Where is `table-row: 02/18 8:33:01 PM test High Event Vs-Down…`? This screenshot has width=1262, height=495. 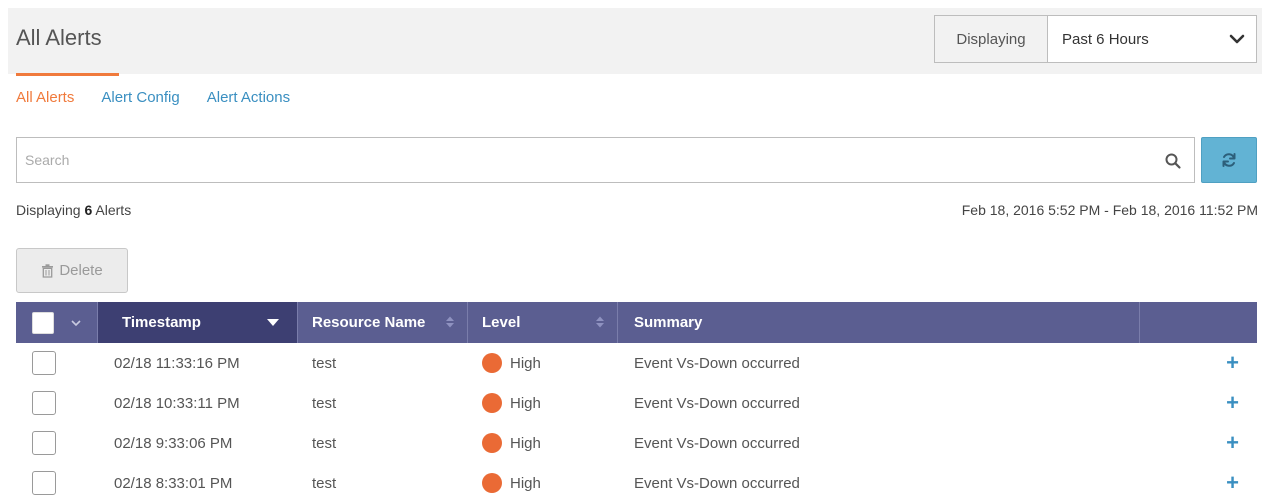
table-row: 02/18 8:33:01 PM test High Event Vs-Down… is located at coordinates (636, 479).